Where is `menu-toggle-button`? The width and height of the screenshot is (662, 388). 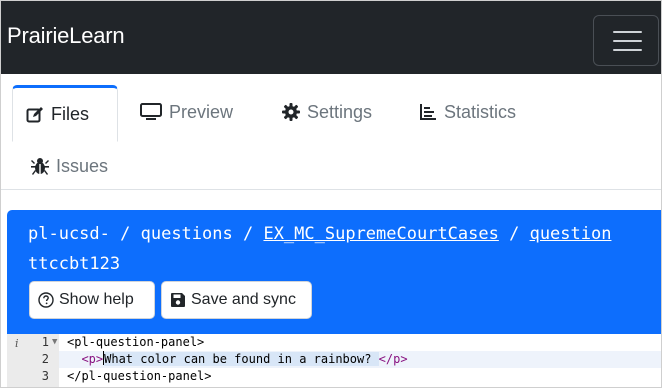
menu-toggle-button is located at coordinates (626, 40).